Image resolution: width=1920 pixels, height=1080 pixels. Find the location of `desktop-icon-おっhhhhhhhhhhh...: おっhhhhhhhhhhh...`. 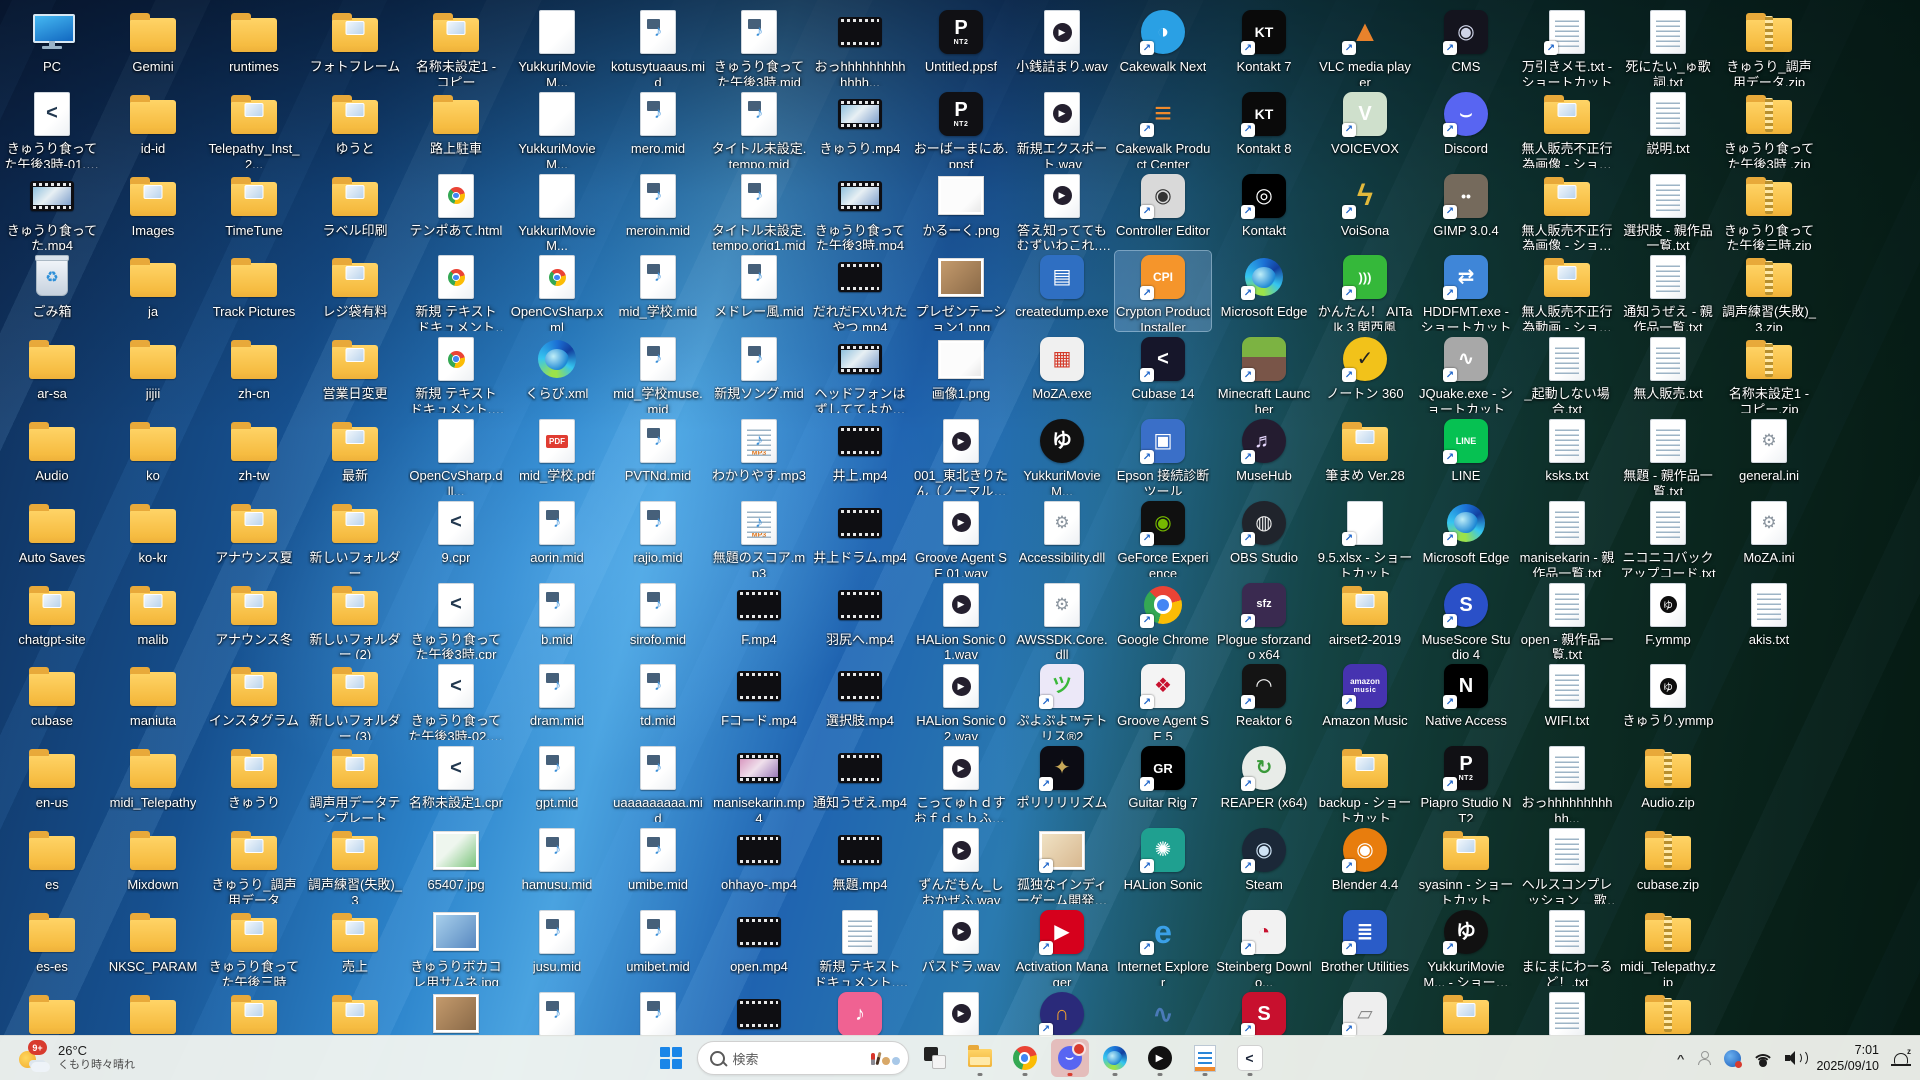

desktop-icon-おっhhhhhhhhhhh...: おっhhhhhhhhhhh... is located at coordinates (1567, 782).